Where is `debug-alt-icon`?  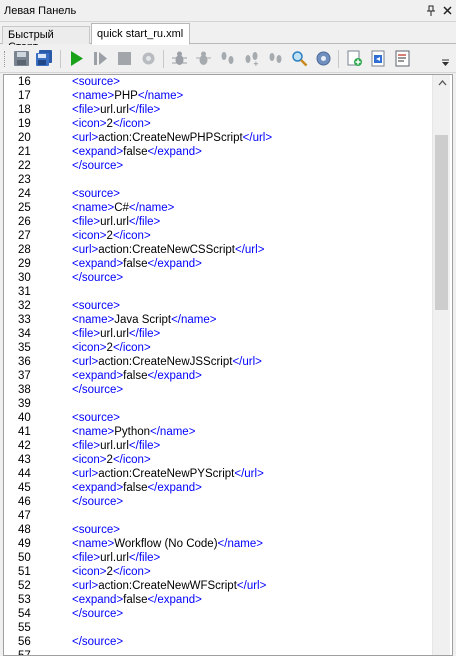
debug-alt-icon is located at coordinates (203, 58).